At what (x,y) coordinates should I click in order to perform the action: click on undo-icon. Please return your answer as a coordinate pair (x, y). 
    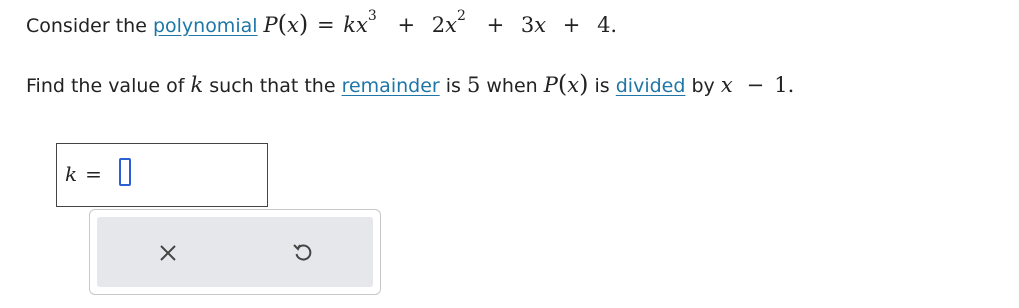
    Looking at the image, I should click on (302, 252).